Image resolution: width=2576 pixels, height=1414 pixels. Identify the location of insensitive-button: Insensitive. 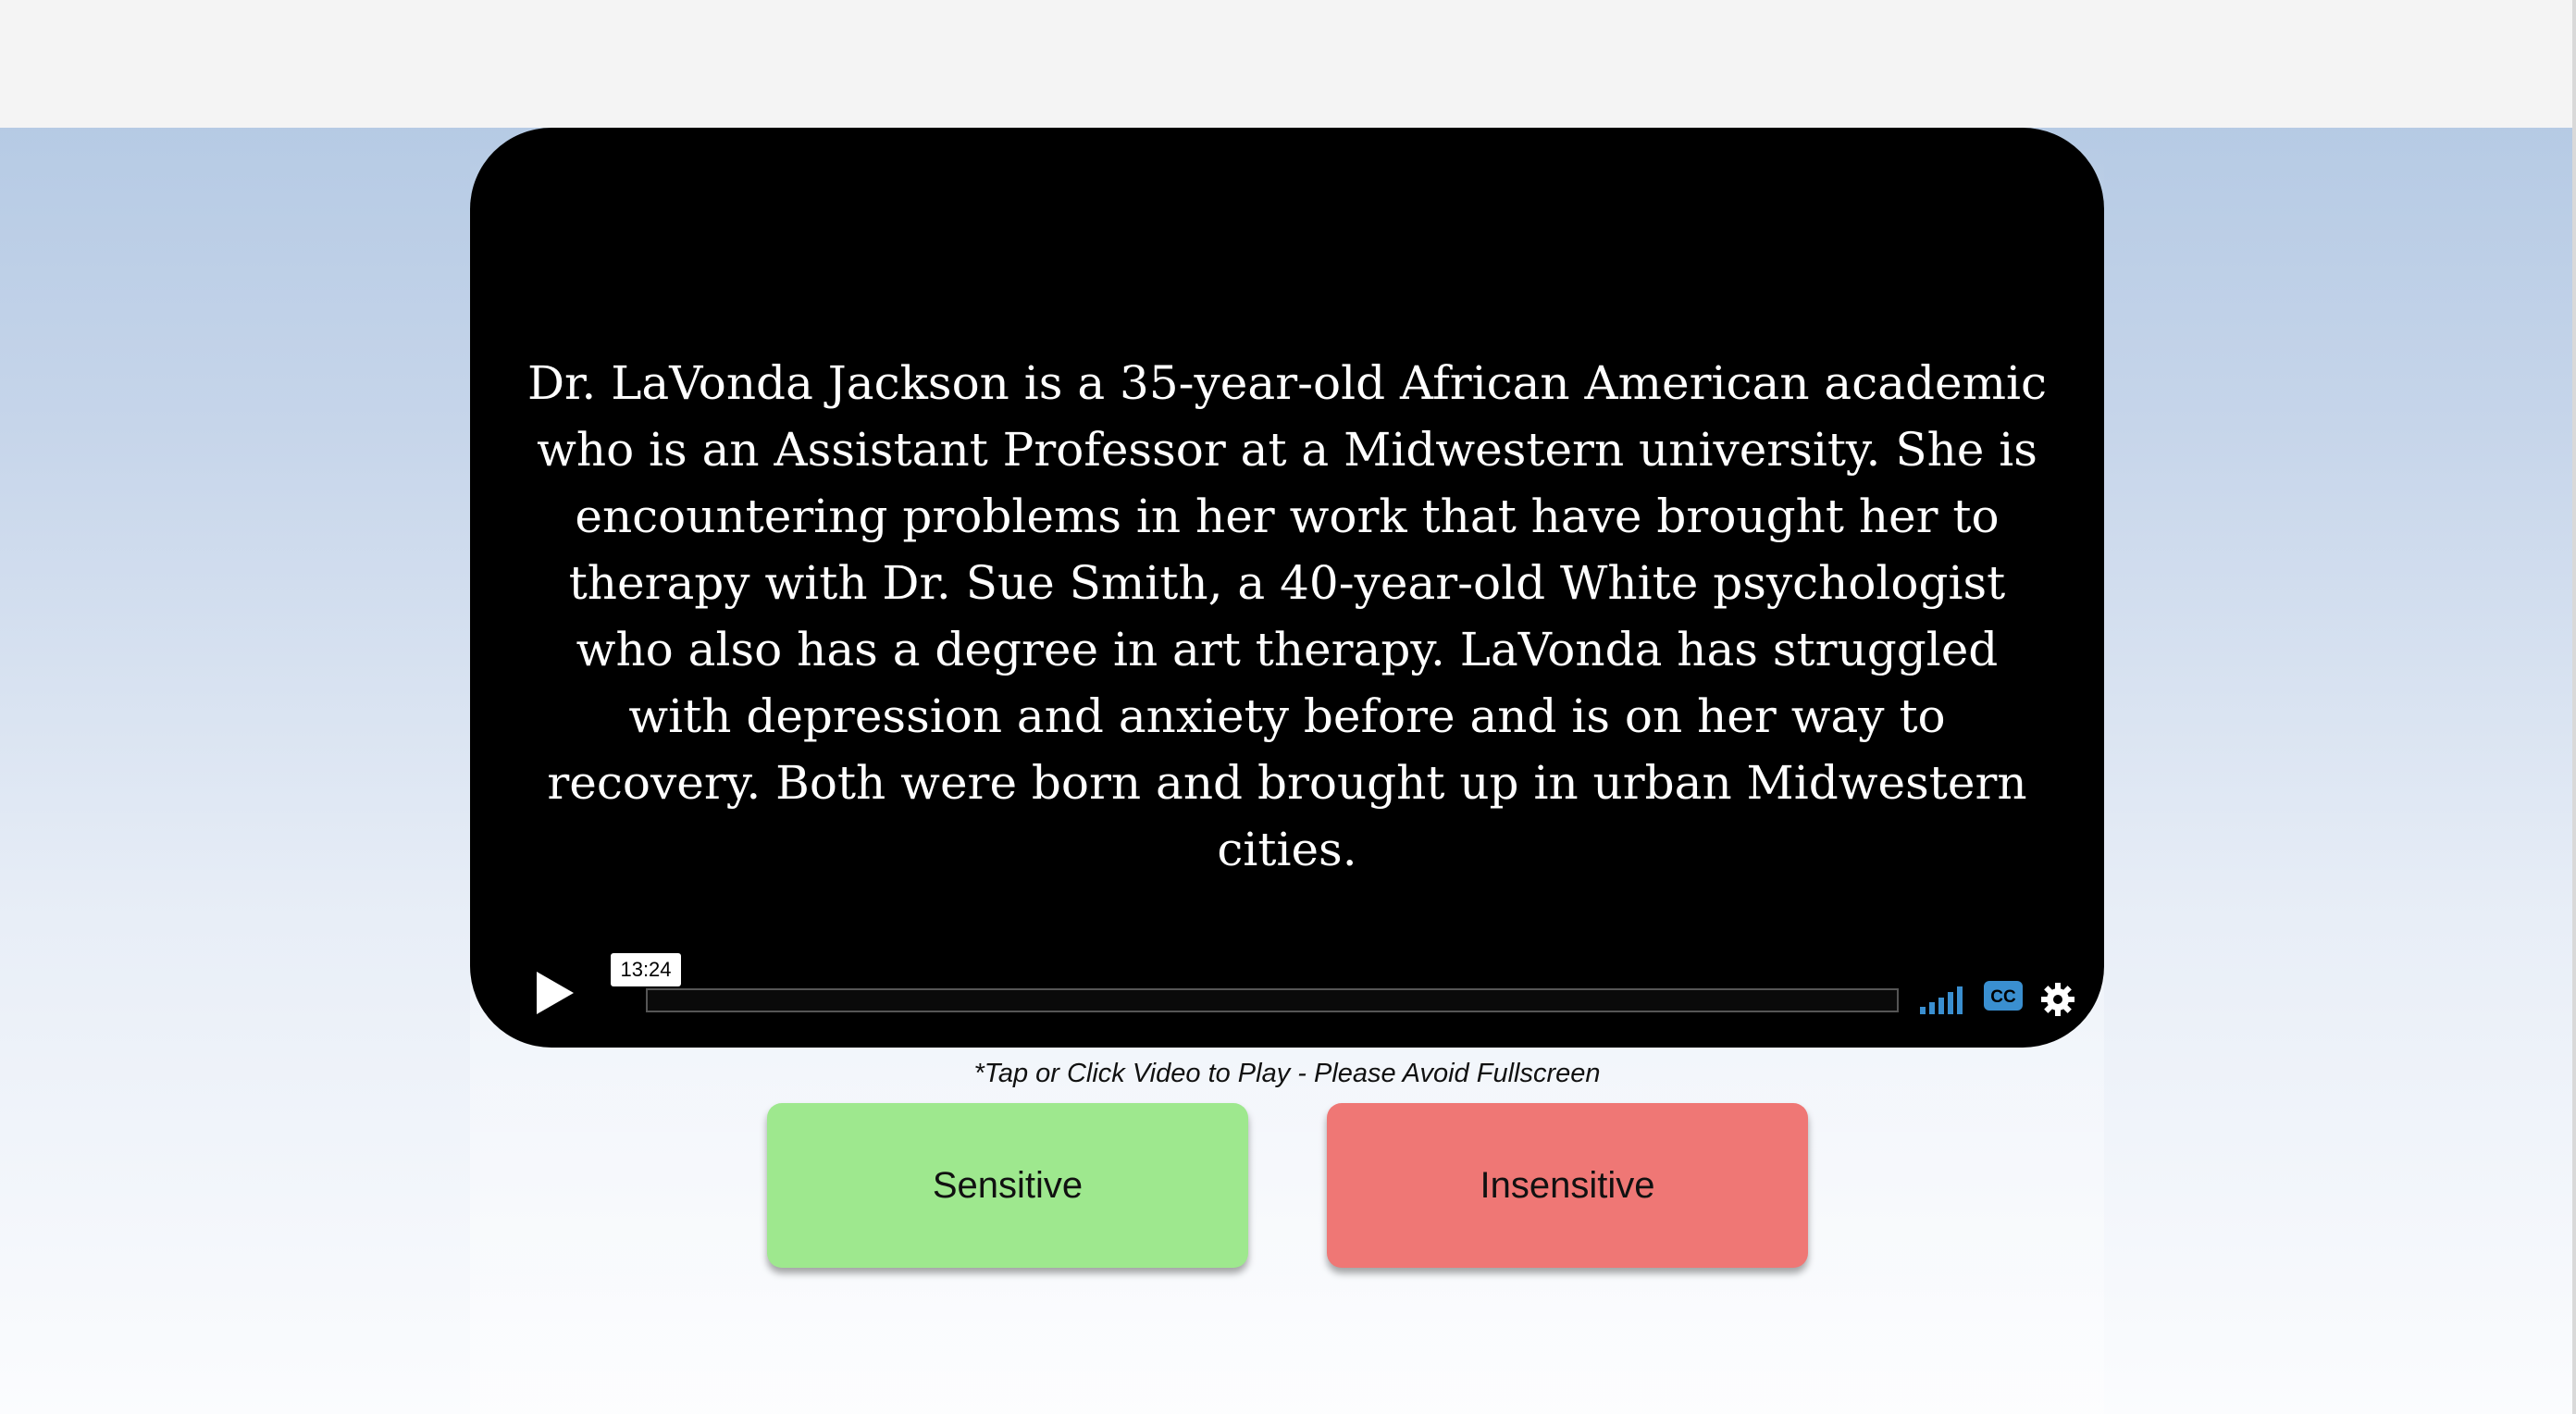
(1567, 1185).